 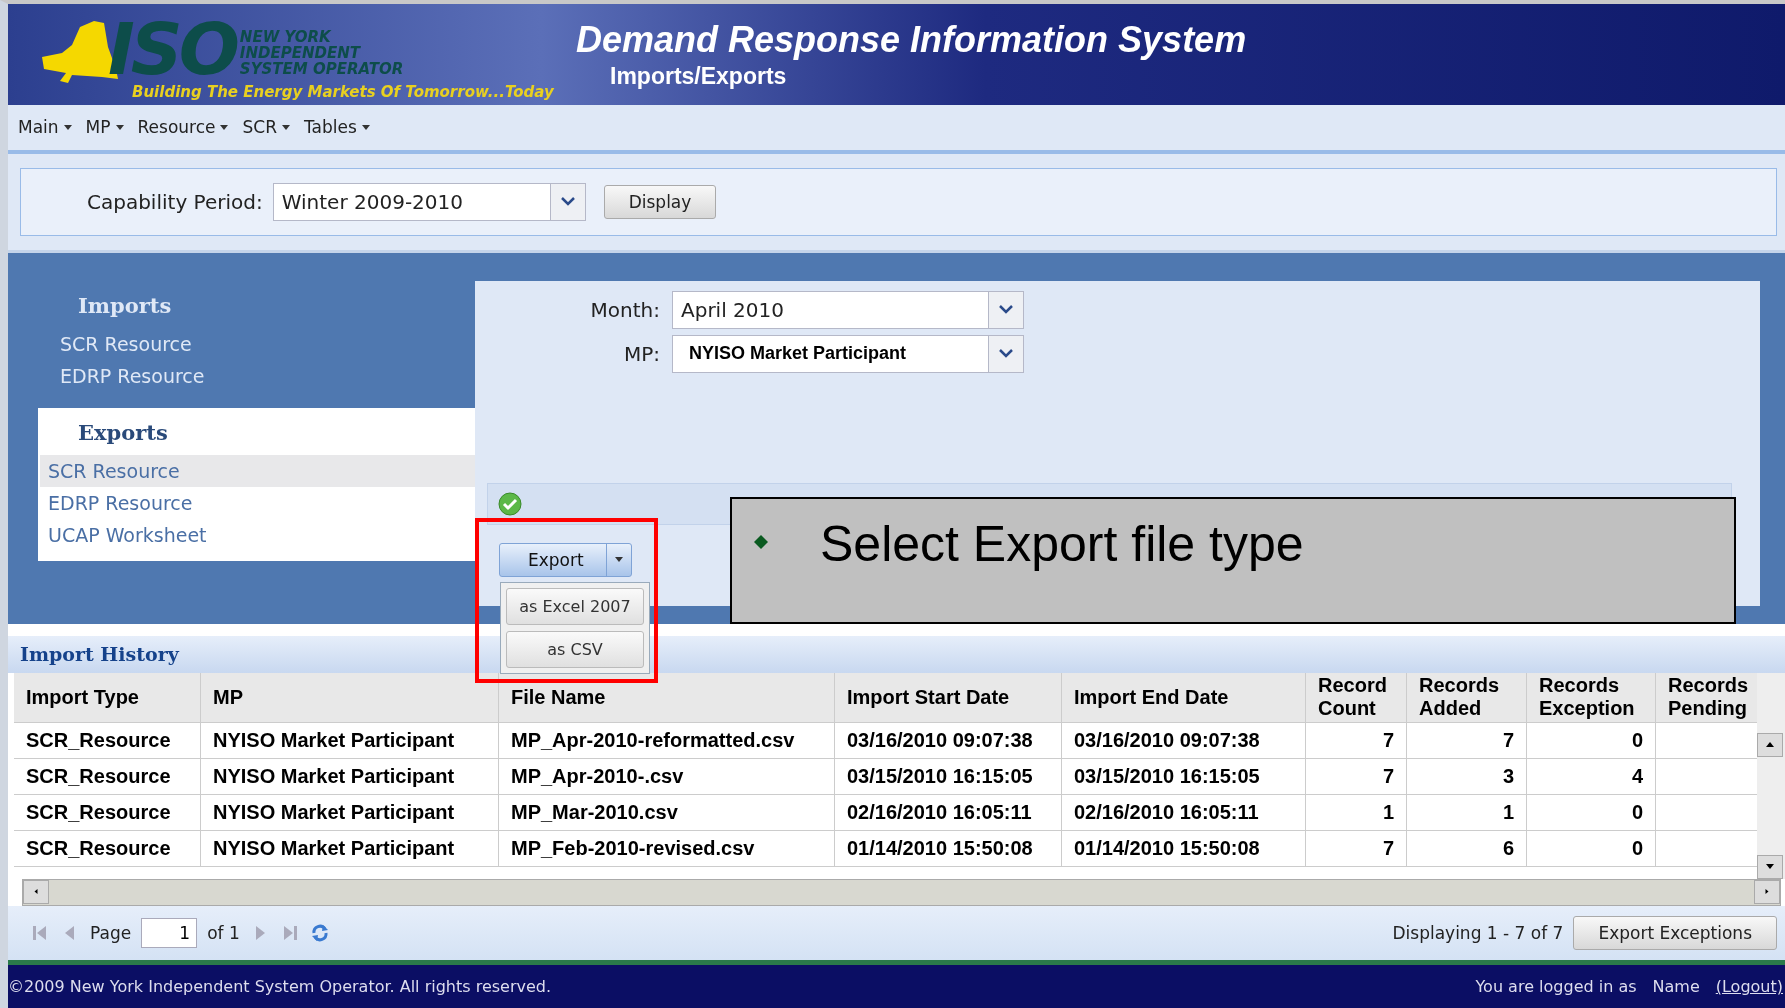 I want to click on diamond-bullet-icon, so click(x=761, y=542).